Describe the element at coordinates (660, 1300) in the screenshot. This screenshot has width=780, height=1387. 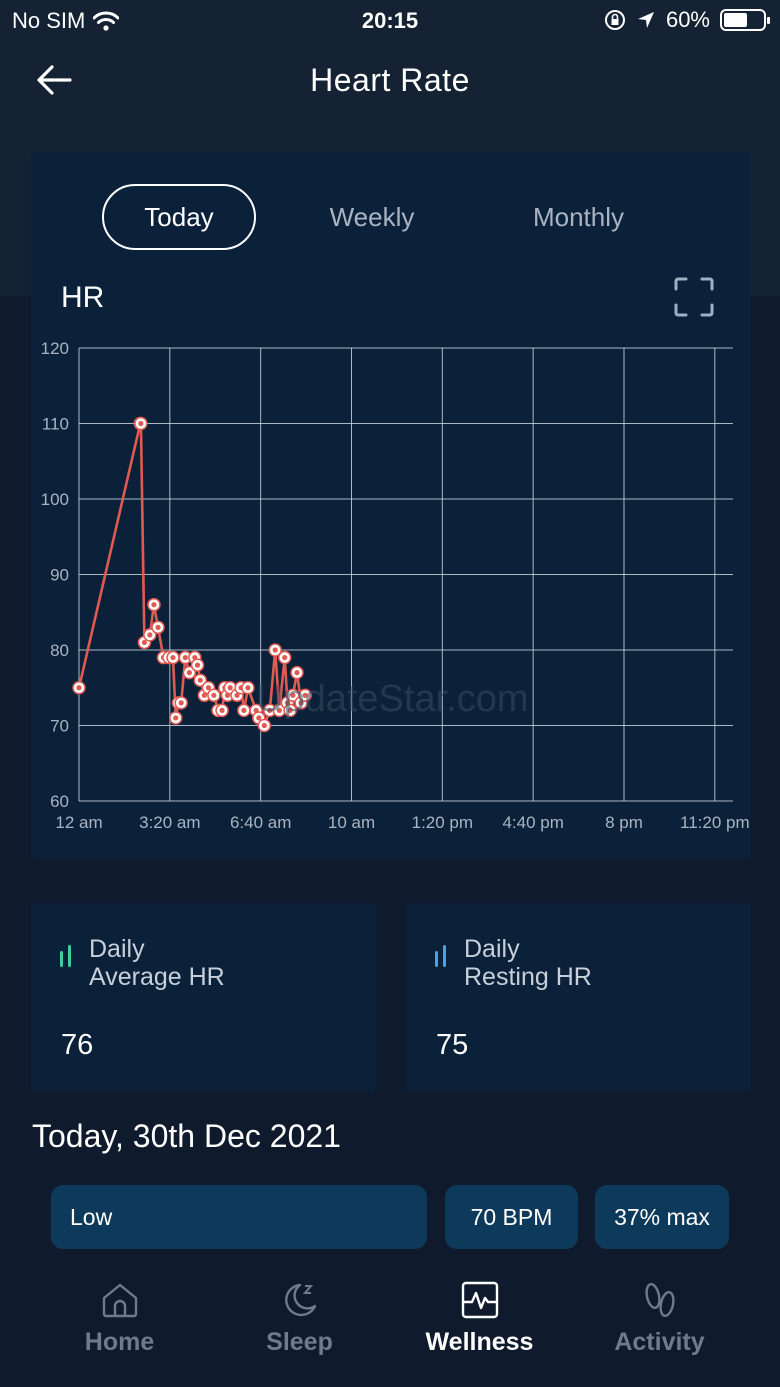
I see `activity-icon` at that location.